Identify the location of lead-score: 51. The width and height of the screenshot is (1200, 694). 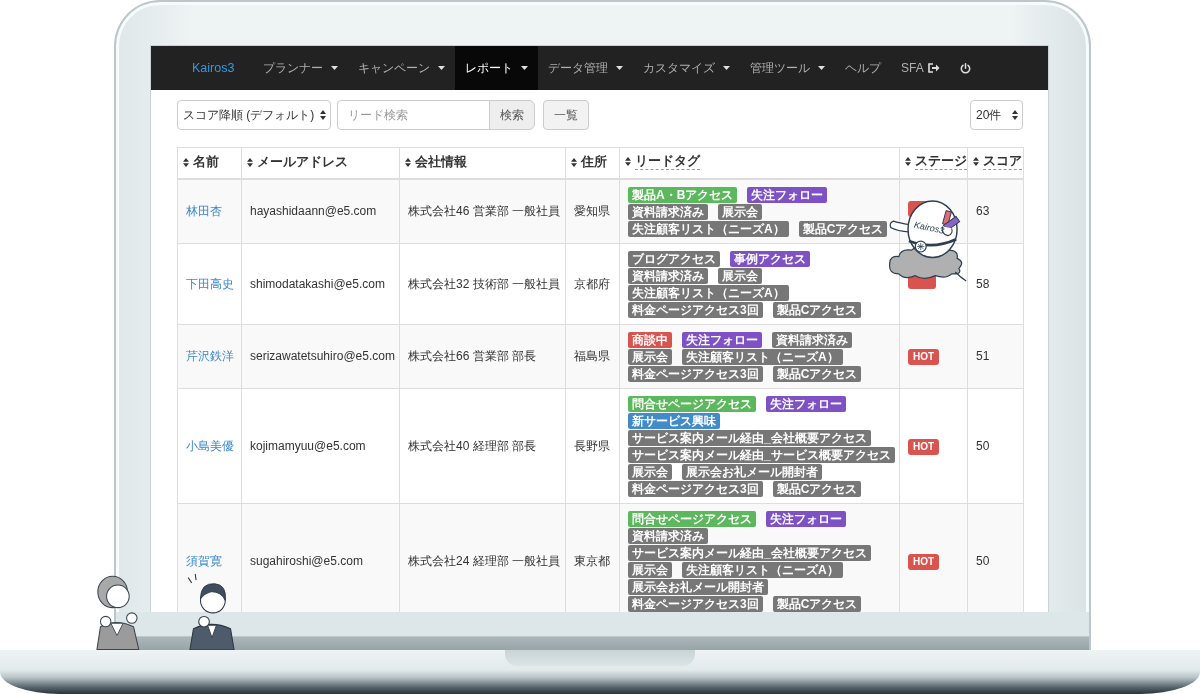
(995, 356).